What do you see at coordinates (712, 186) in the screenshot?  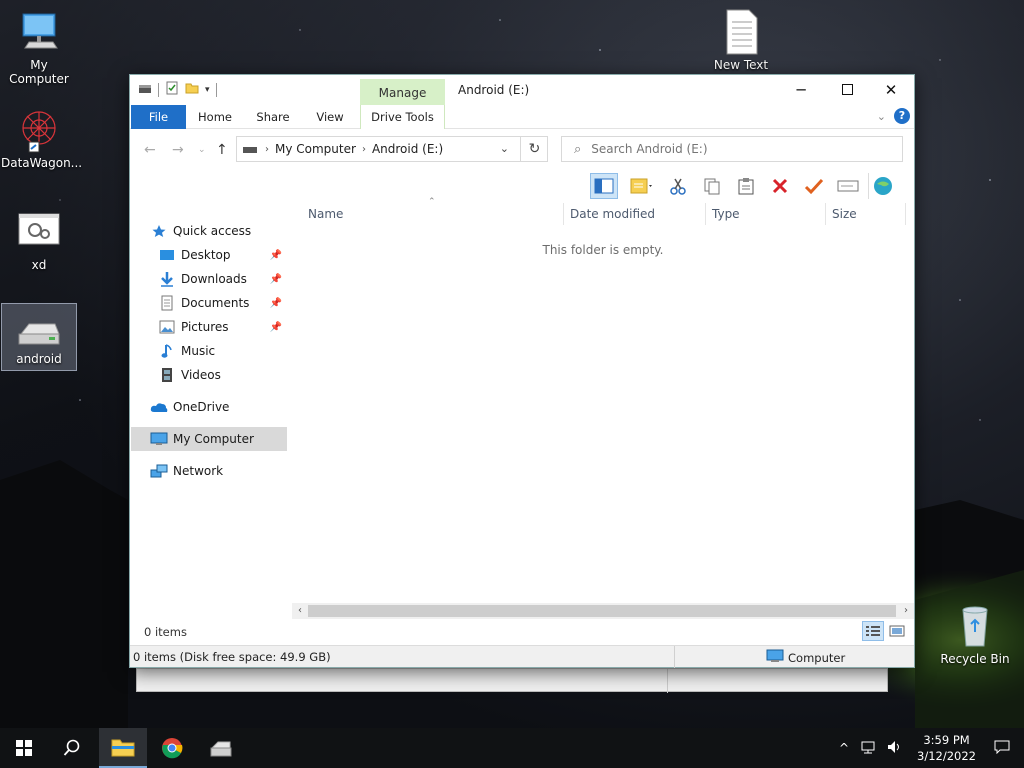 I see `copy-button` at bounding box center [712, 186].